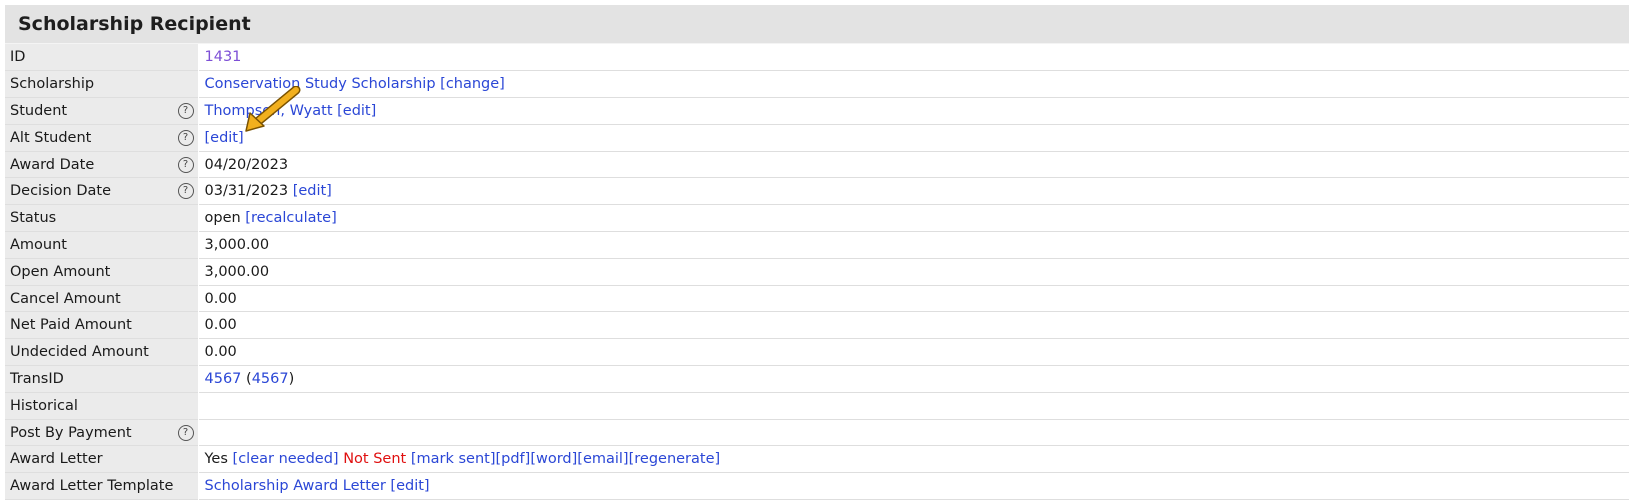 This screenshot has height=500, width=1629. What do you see at coordinates (185, 191) in the screenshot?
I see `decision-date-help-icon: ?` at bounding box center [185, 191].